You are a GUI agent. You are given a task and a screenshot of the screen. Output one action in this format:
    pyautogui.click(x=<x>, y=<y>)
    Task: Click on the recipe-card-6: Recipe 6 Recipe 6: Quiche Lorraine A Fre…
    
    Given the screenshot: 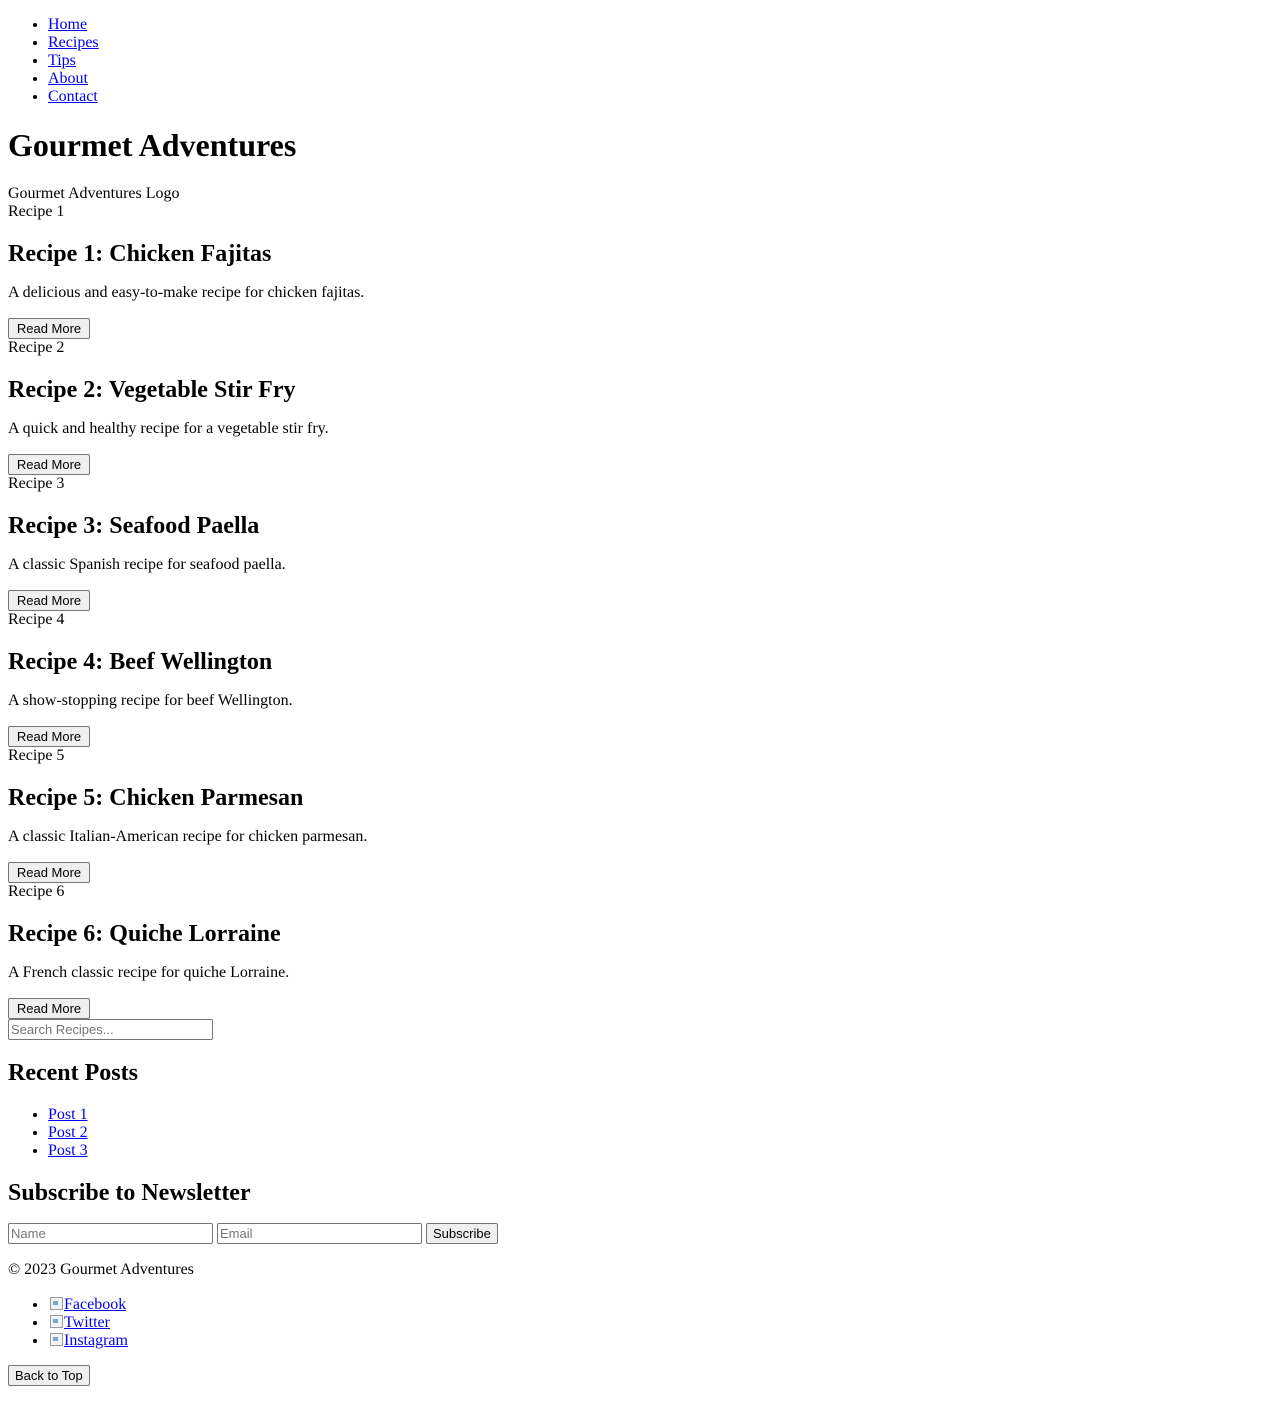 What is the action you would take?
    pyautogui.click(x=640, y=951)
    